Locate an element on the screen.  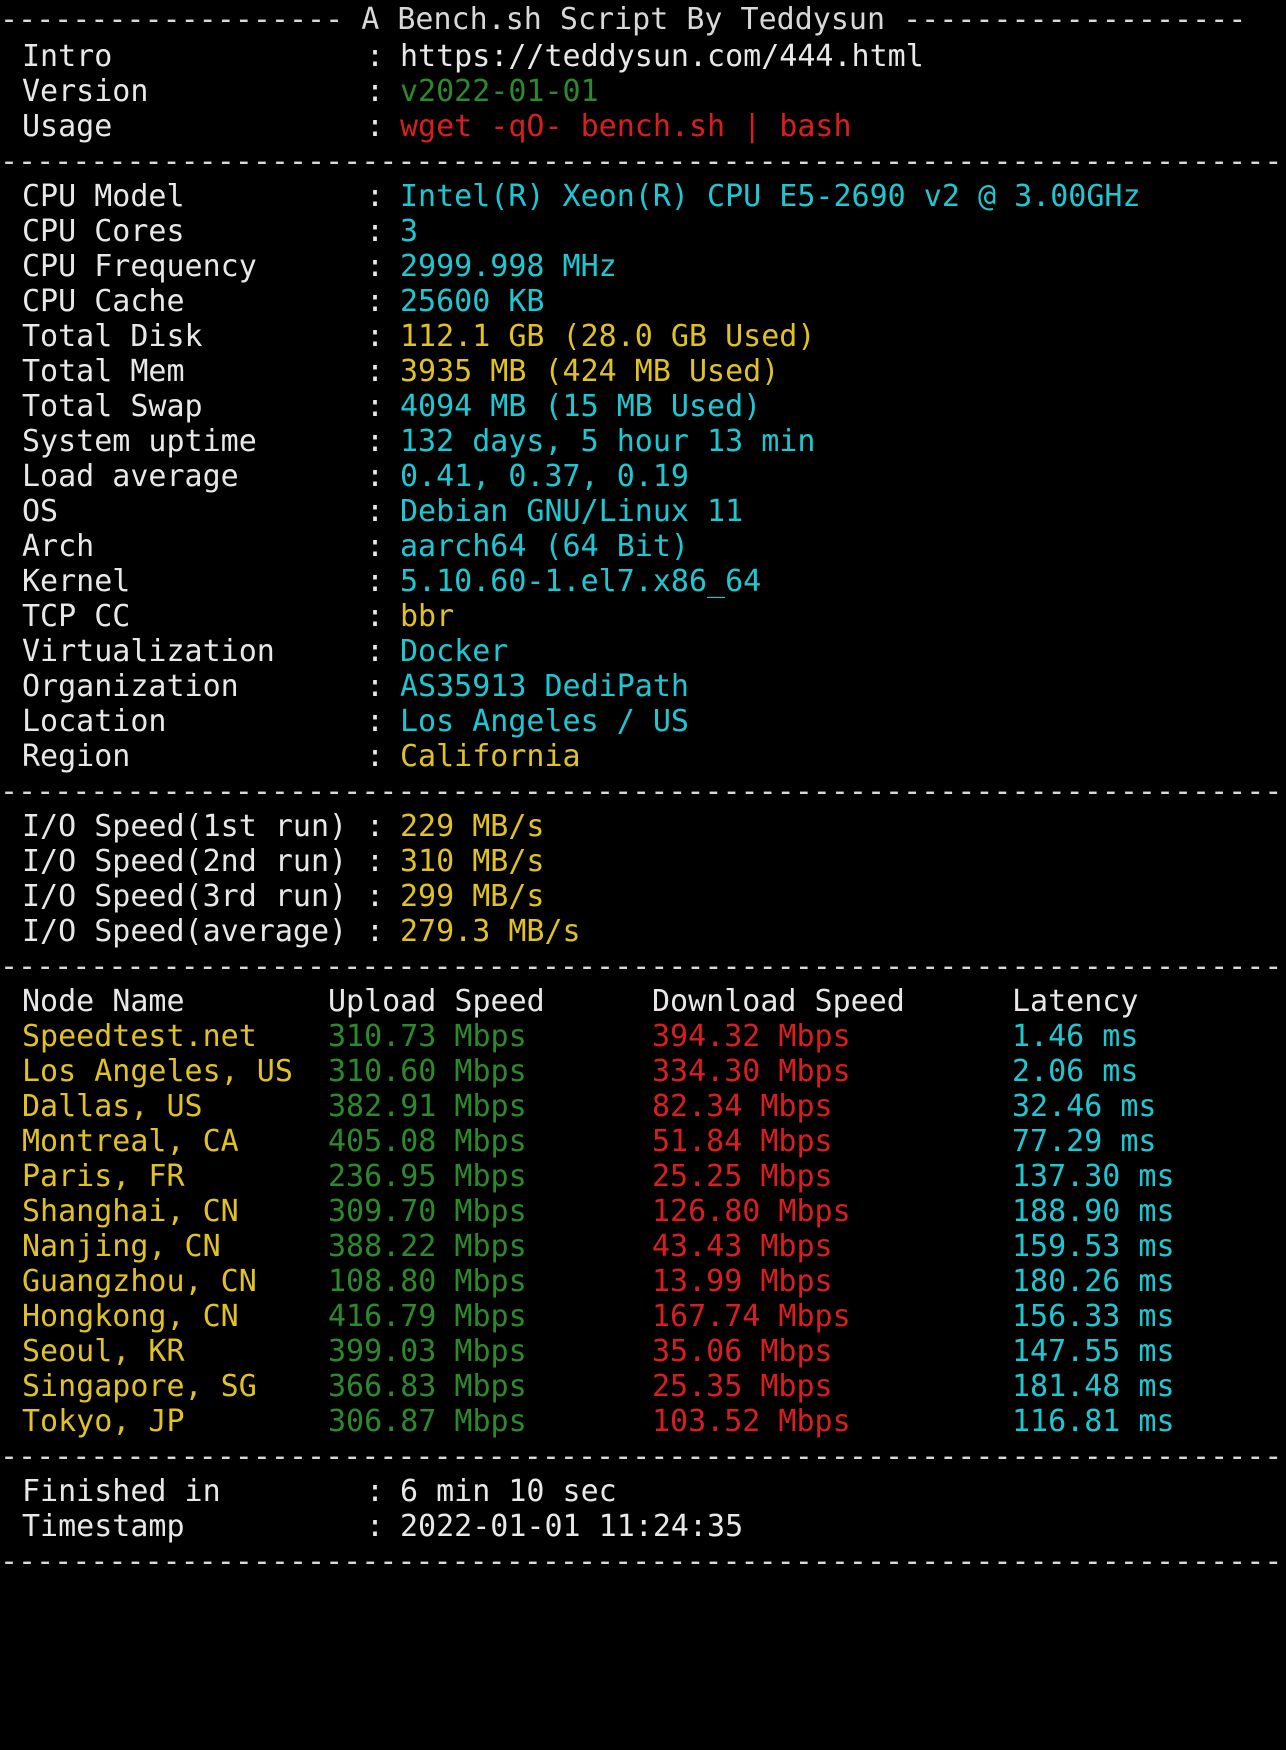
system-row: Arch: aarch64 (64 Bit) is located at coordinates (643, 546).